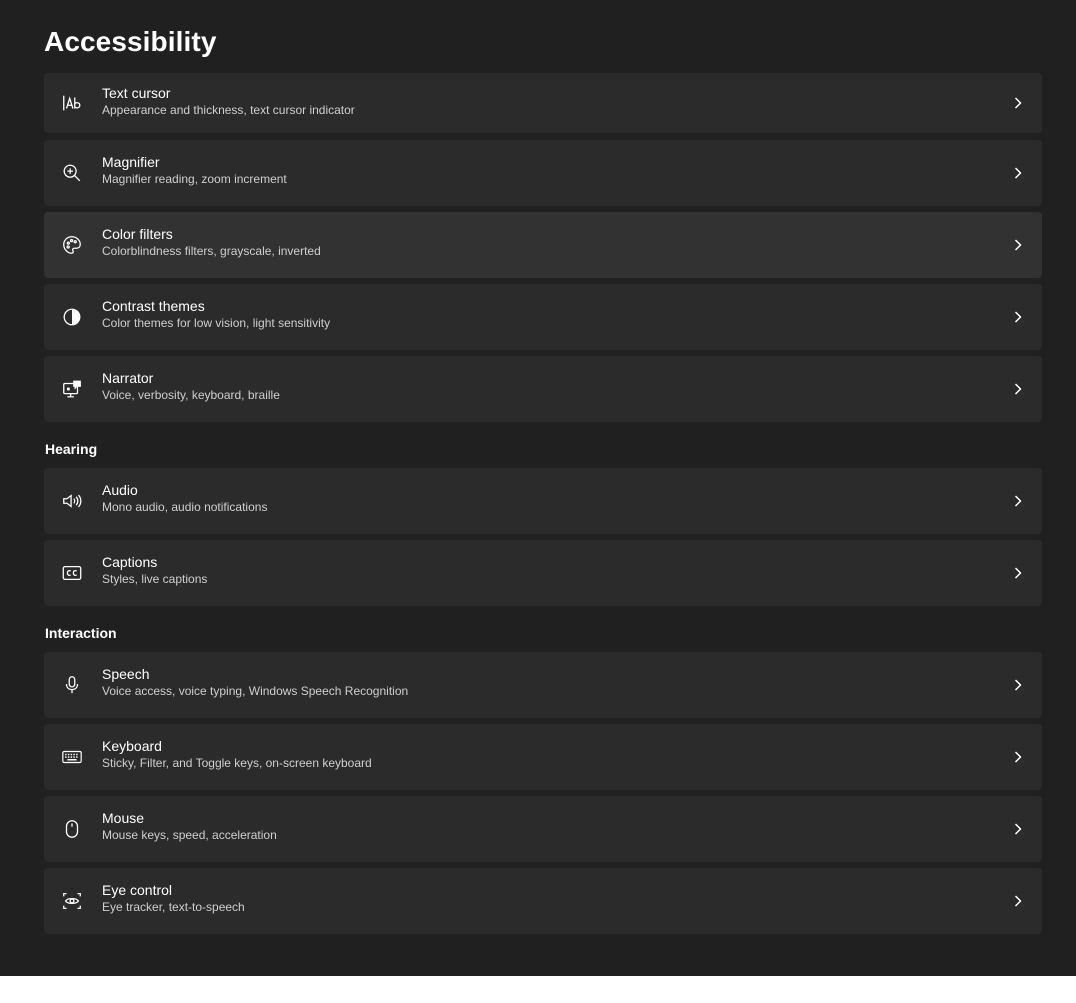 This screenshot has height=1003, width=1076. Describe the element at coordinates (136, 93) in the screenshot. I see `setting-title: Text cursor` at that location.